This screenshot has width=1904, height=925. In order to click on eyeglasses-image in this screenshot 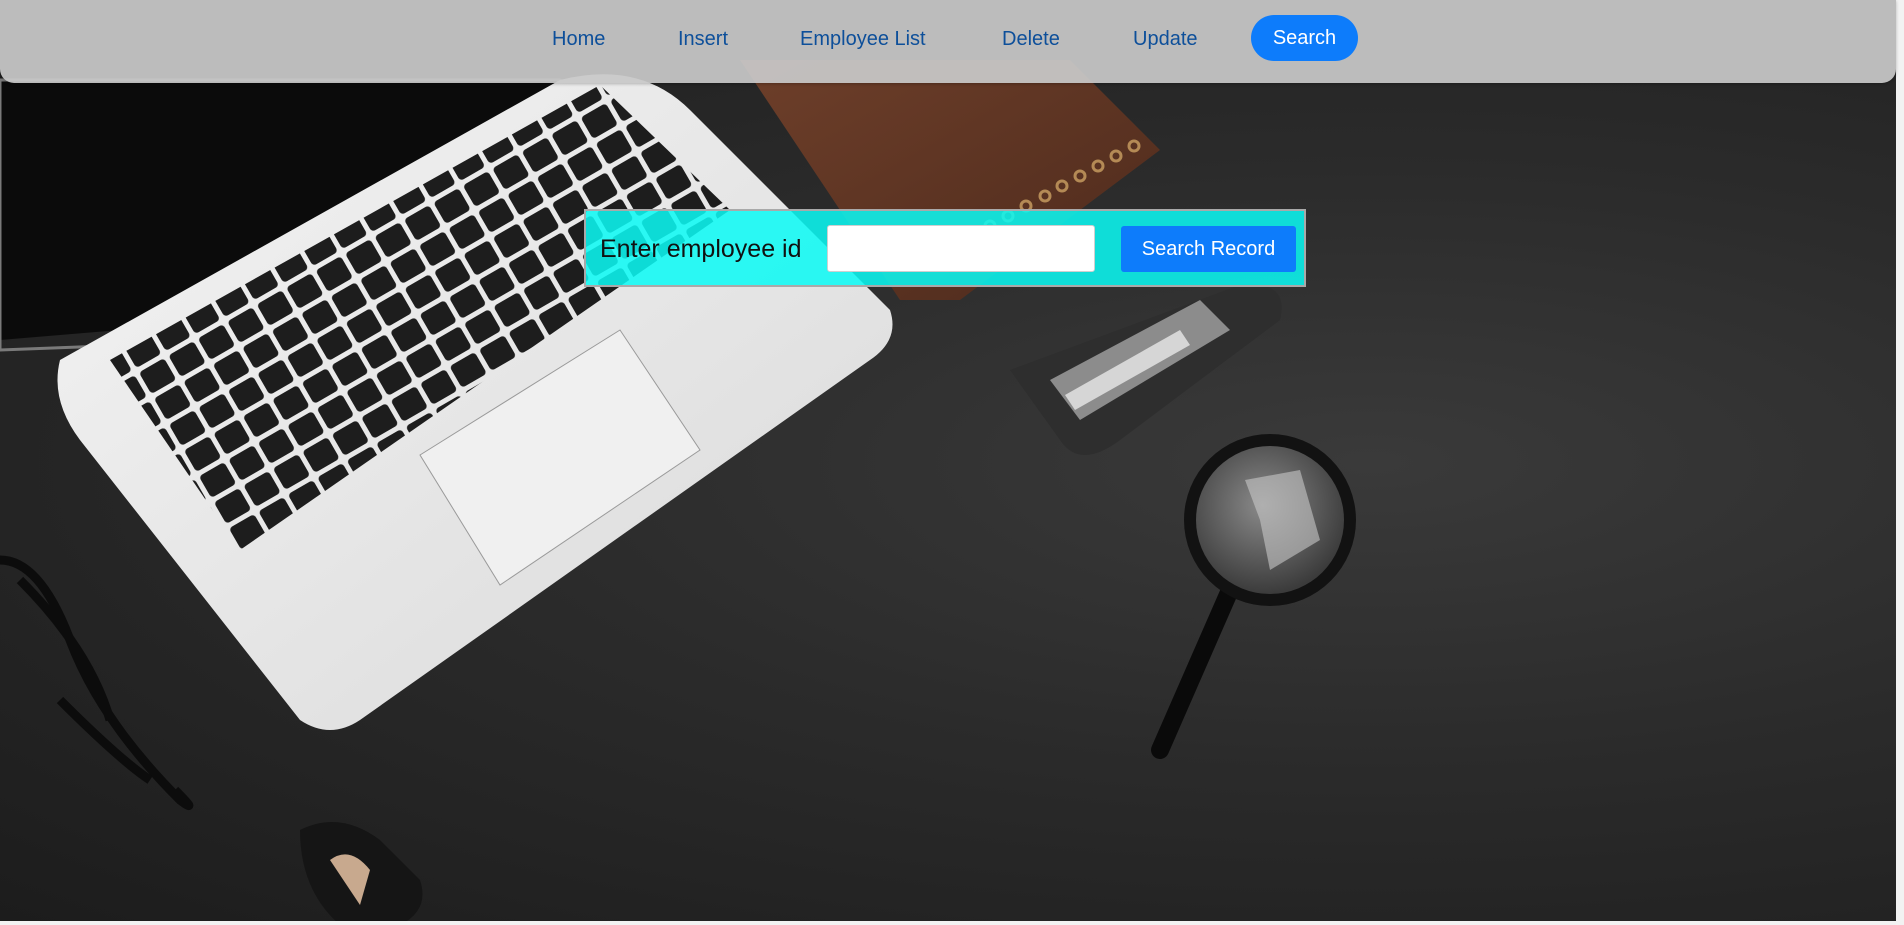, I will do `click(97, 683)`.